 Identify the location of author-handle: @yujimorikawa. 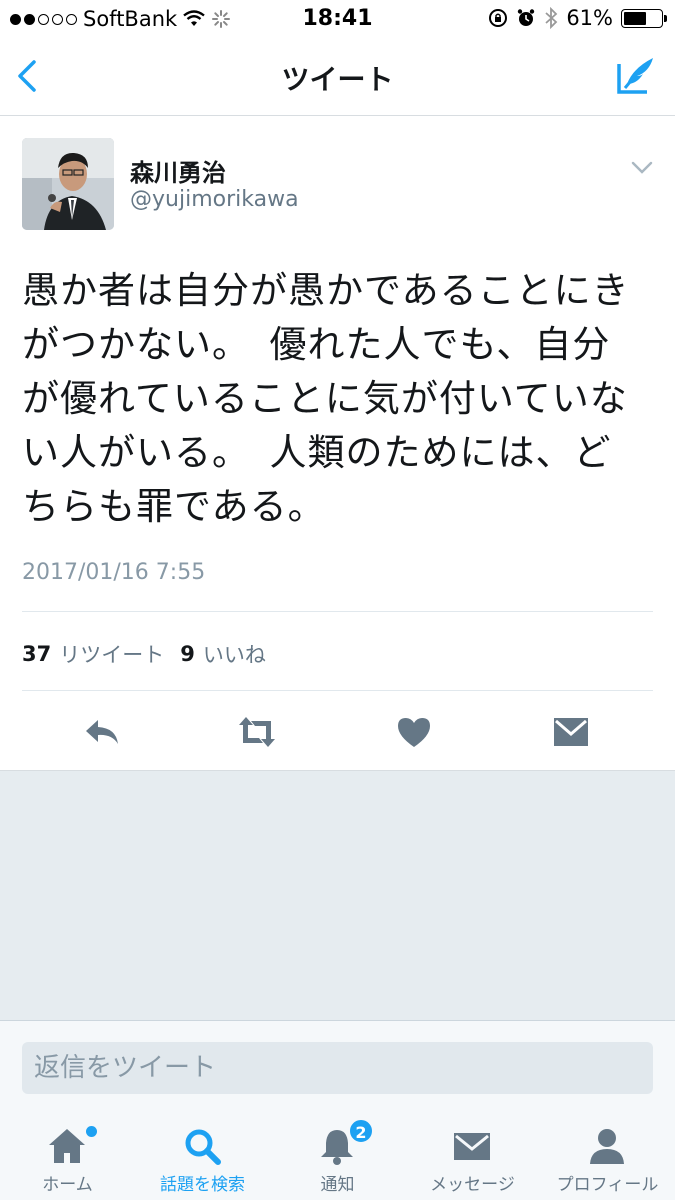
(214, 199).